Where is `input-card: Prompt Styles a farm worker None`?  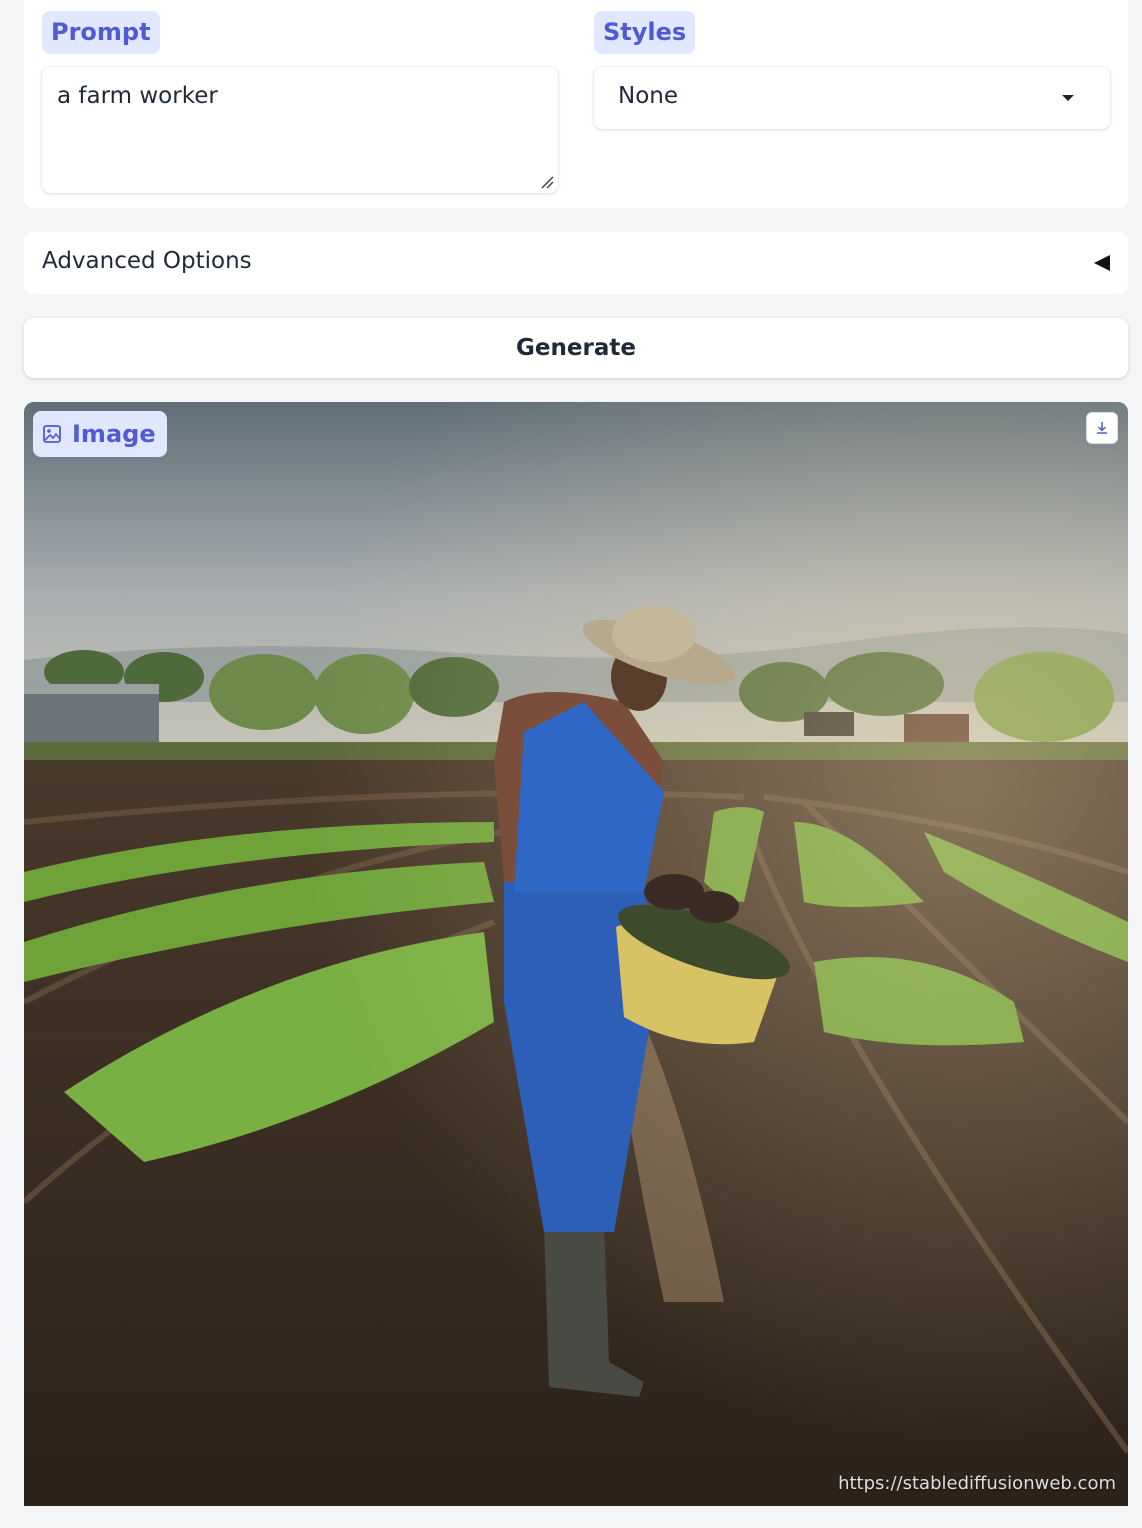
input-card: Prompt Styles a farm worker None is located at coordinates (576, 104).